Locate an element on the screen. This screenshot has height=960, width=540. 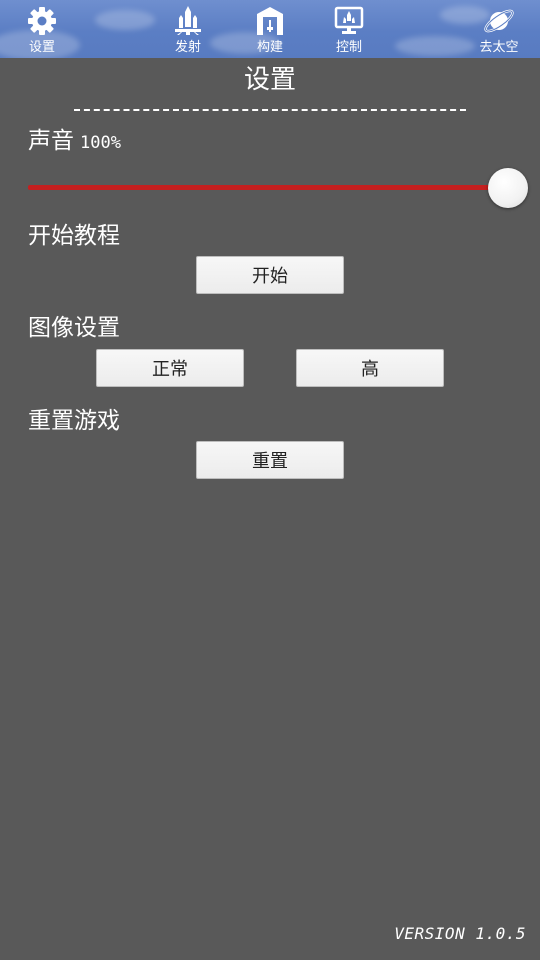
nav-space: 去太空 is located at coordinates (499, 29).